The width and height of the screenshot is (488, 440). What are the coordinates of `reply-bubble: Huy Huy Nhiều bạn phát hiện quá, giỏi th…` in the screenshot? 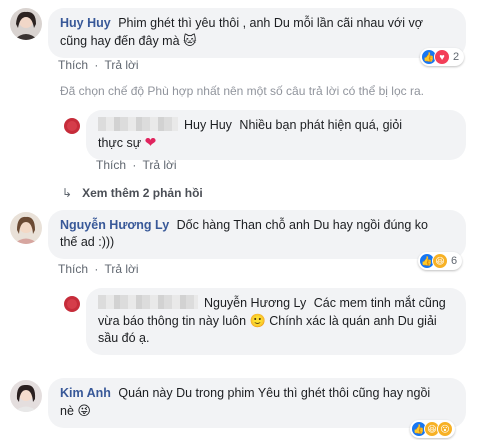 It's located at (276, 135).